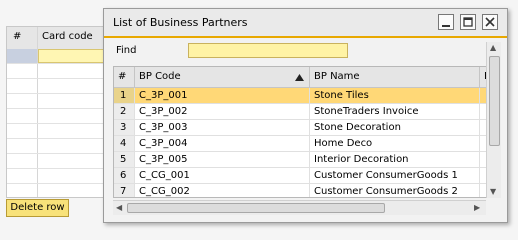 The width and height of the screenshot is (518, 240). I want to click on bp-code-cell: C_CG_001, so click(222, 175).